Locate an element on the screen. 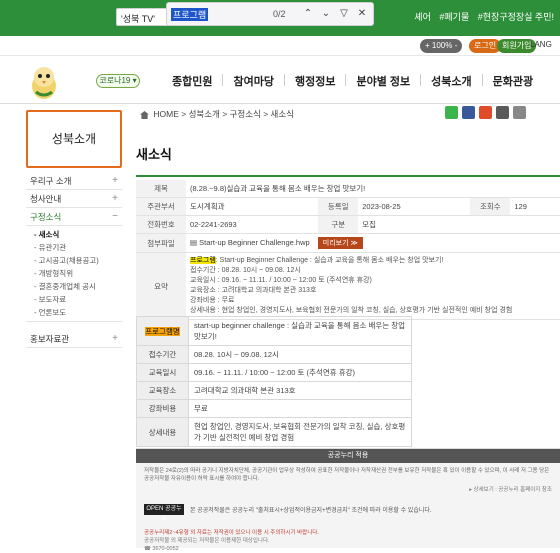 Image resolution: width=560 pixels, height=553 pixels. zoom-control: + 100% - is located at coordinates (441, 46).